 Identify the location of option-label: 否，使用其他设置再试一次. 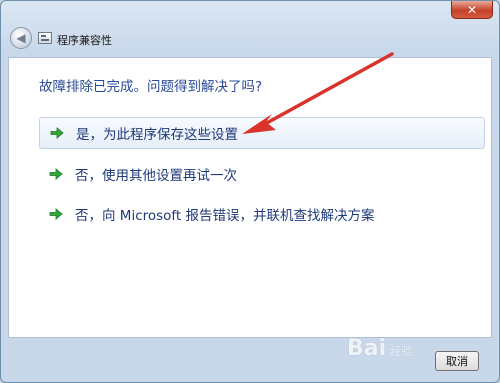
(156, 176).